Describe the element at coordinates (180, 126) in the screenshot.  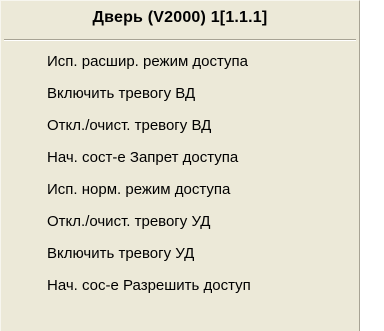
I see `menu-item-disable-clear-alarm-vd: Откл./очист. тревогу ВД` at that location.